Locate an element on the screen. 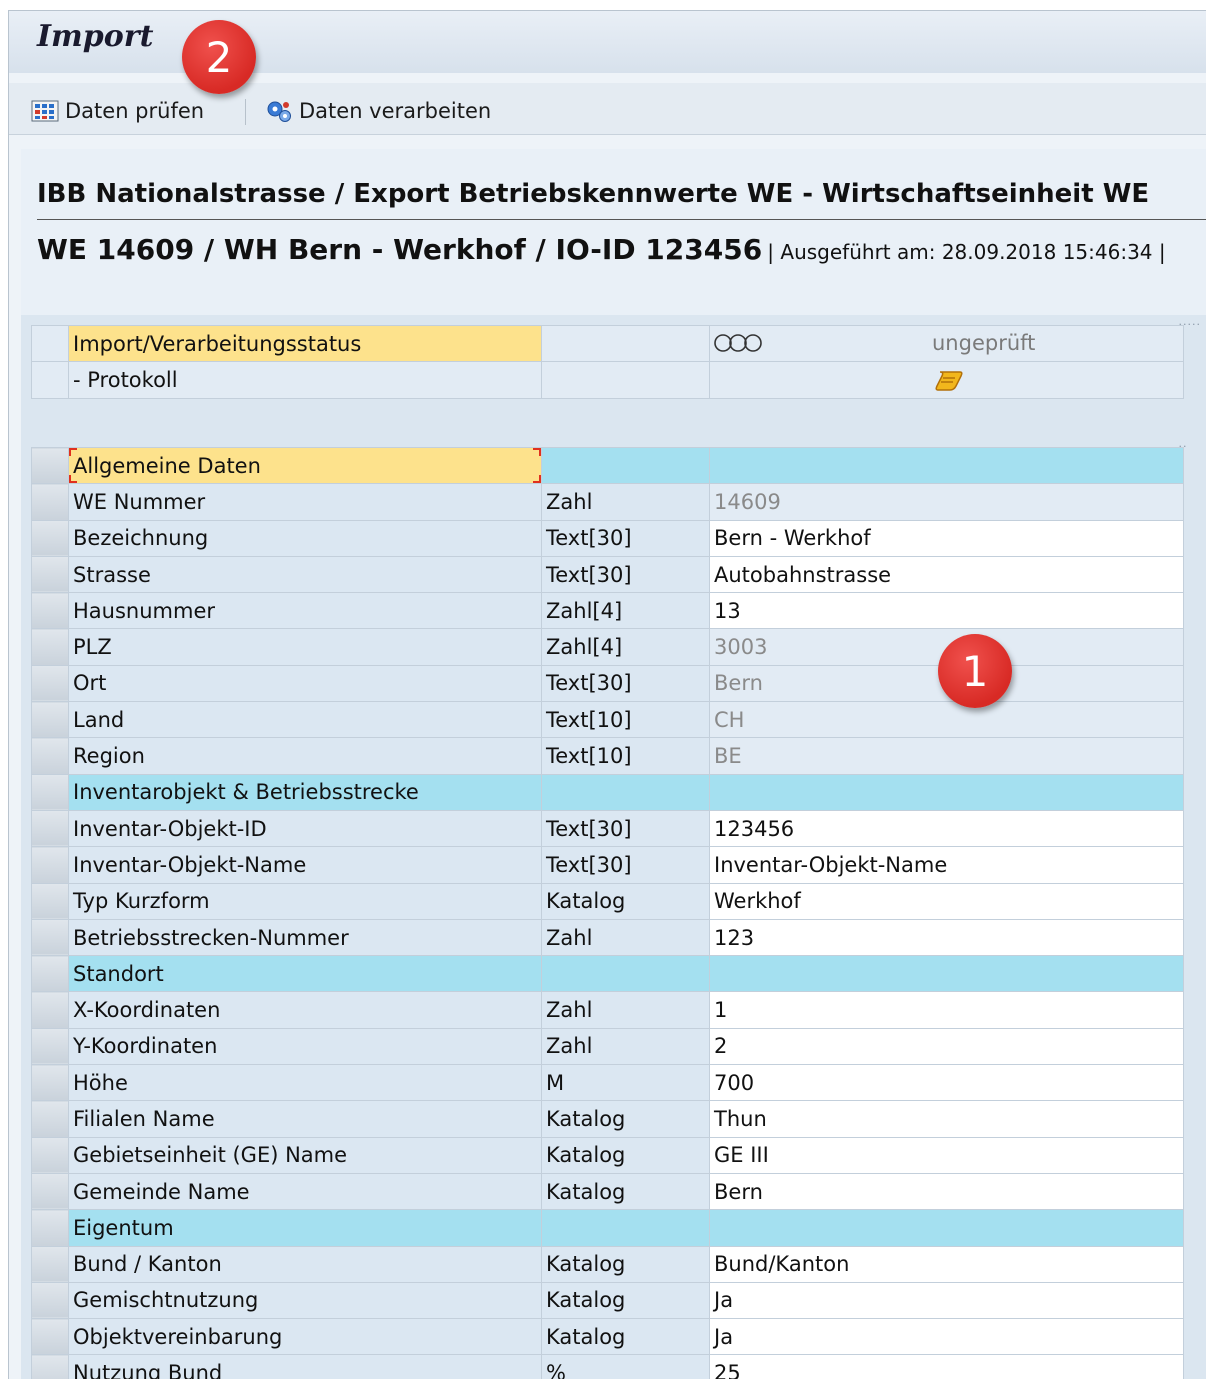 This screenshot has width=1206, height=1379. gears-icon is located at coordinates (279, 111).